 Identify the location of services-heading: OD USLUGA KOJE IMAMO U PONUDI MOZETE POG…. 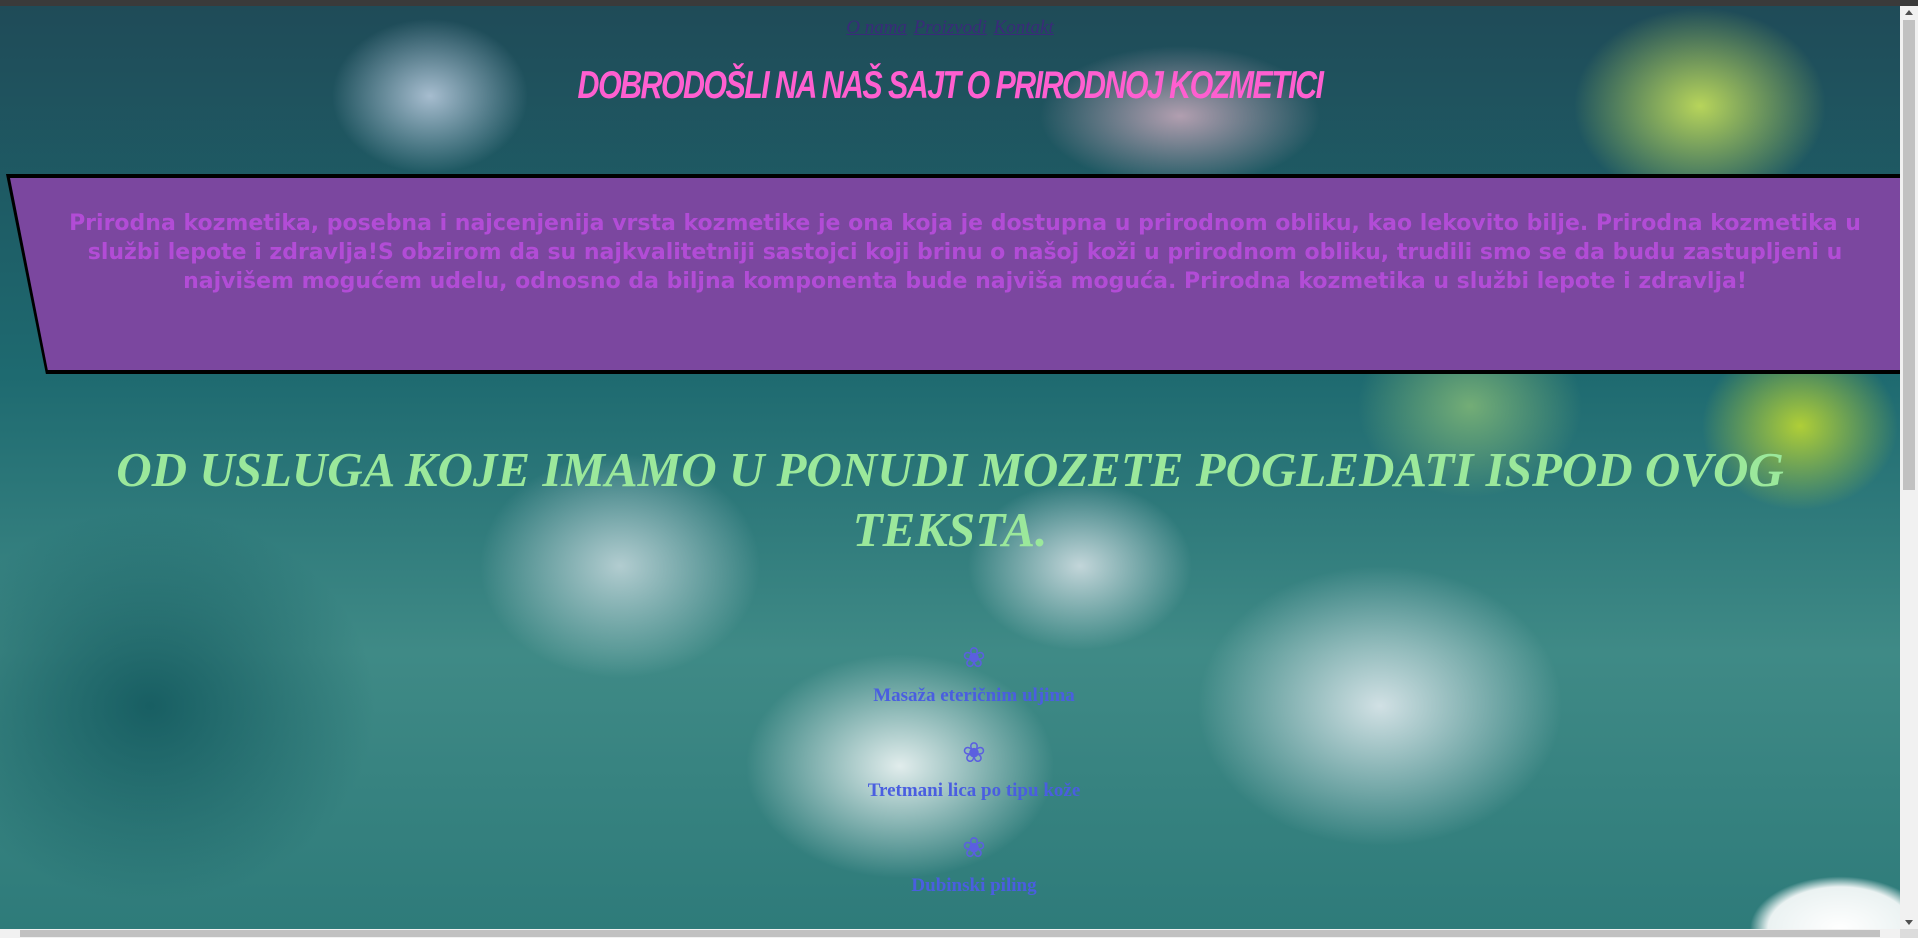
(950, 499).